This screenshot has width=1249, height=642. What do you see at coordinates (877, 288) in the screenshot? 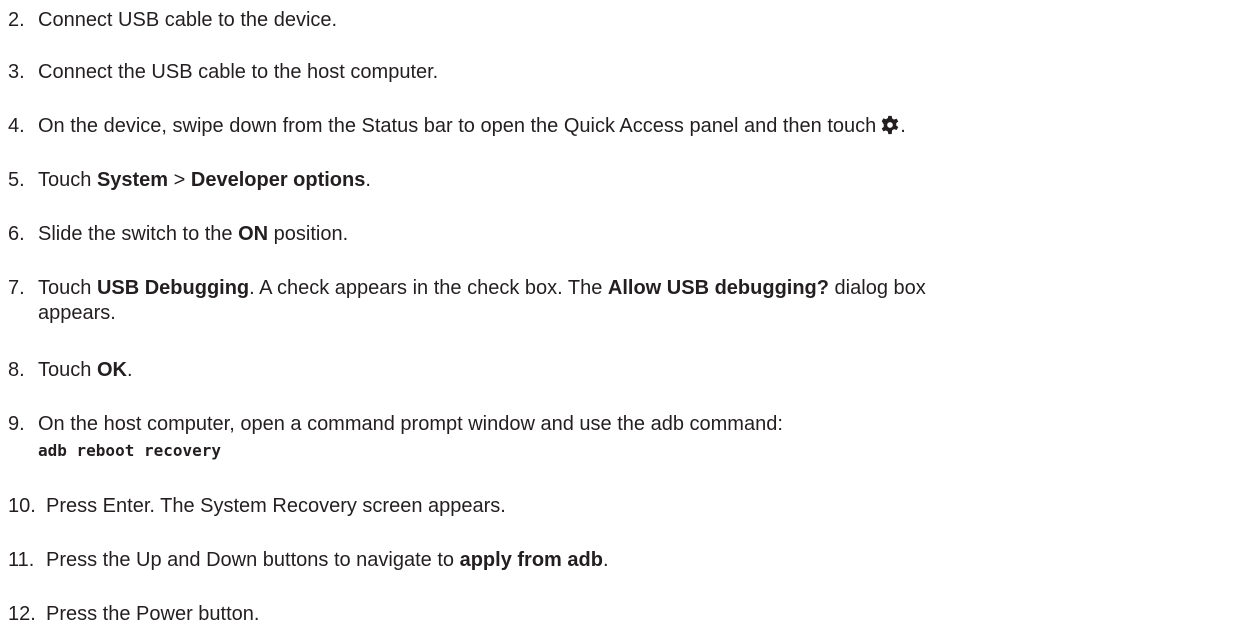
I see `step-text: dialog box` at bounding box center [877, 288].